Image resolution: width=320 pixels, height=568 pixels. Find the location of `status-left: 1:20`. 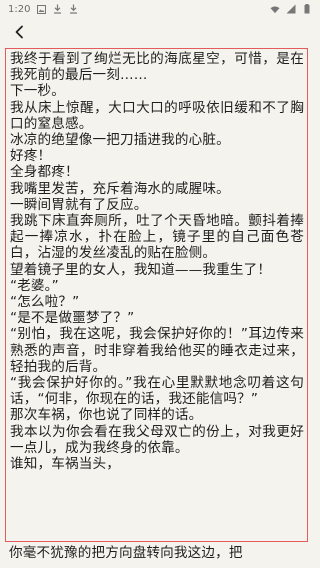

status-left: 1:20 is located at coordinates (43, 9).